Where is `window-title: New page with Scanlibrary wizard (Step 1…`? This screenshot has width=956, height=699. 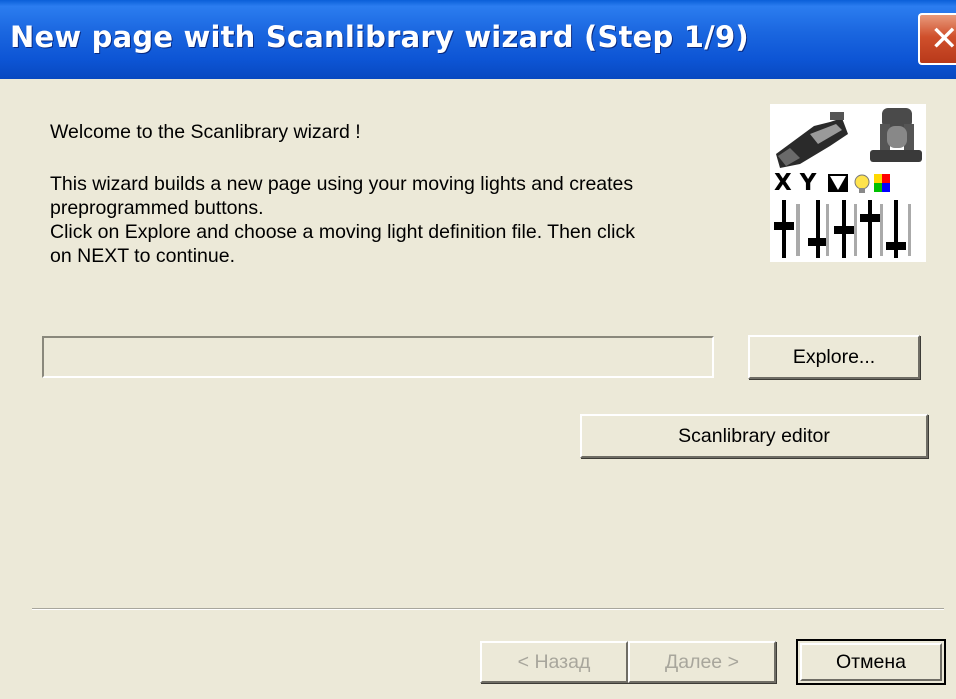
window-title: New page with Scanlibrary wizard (Step 1… is located at coordinates (379, 37).